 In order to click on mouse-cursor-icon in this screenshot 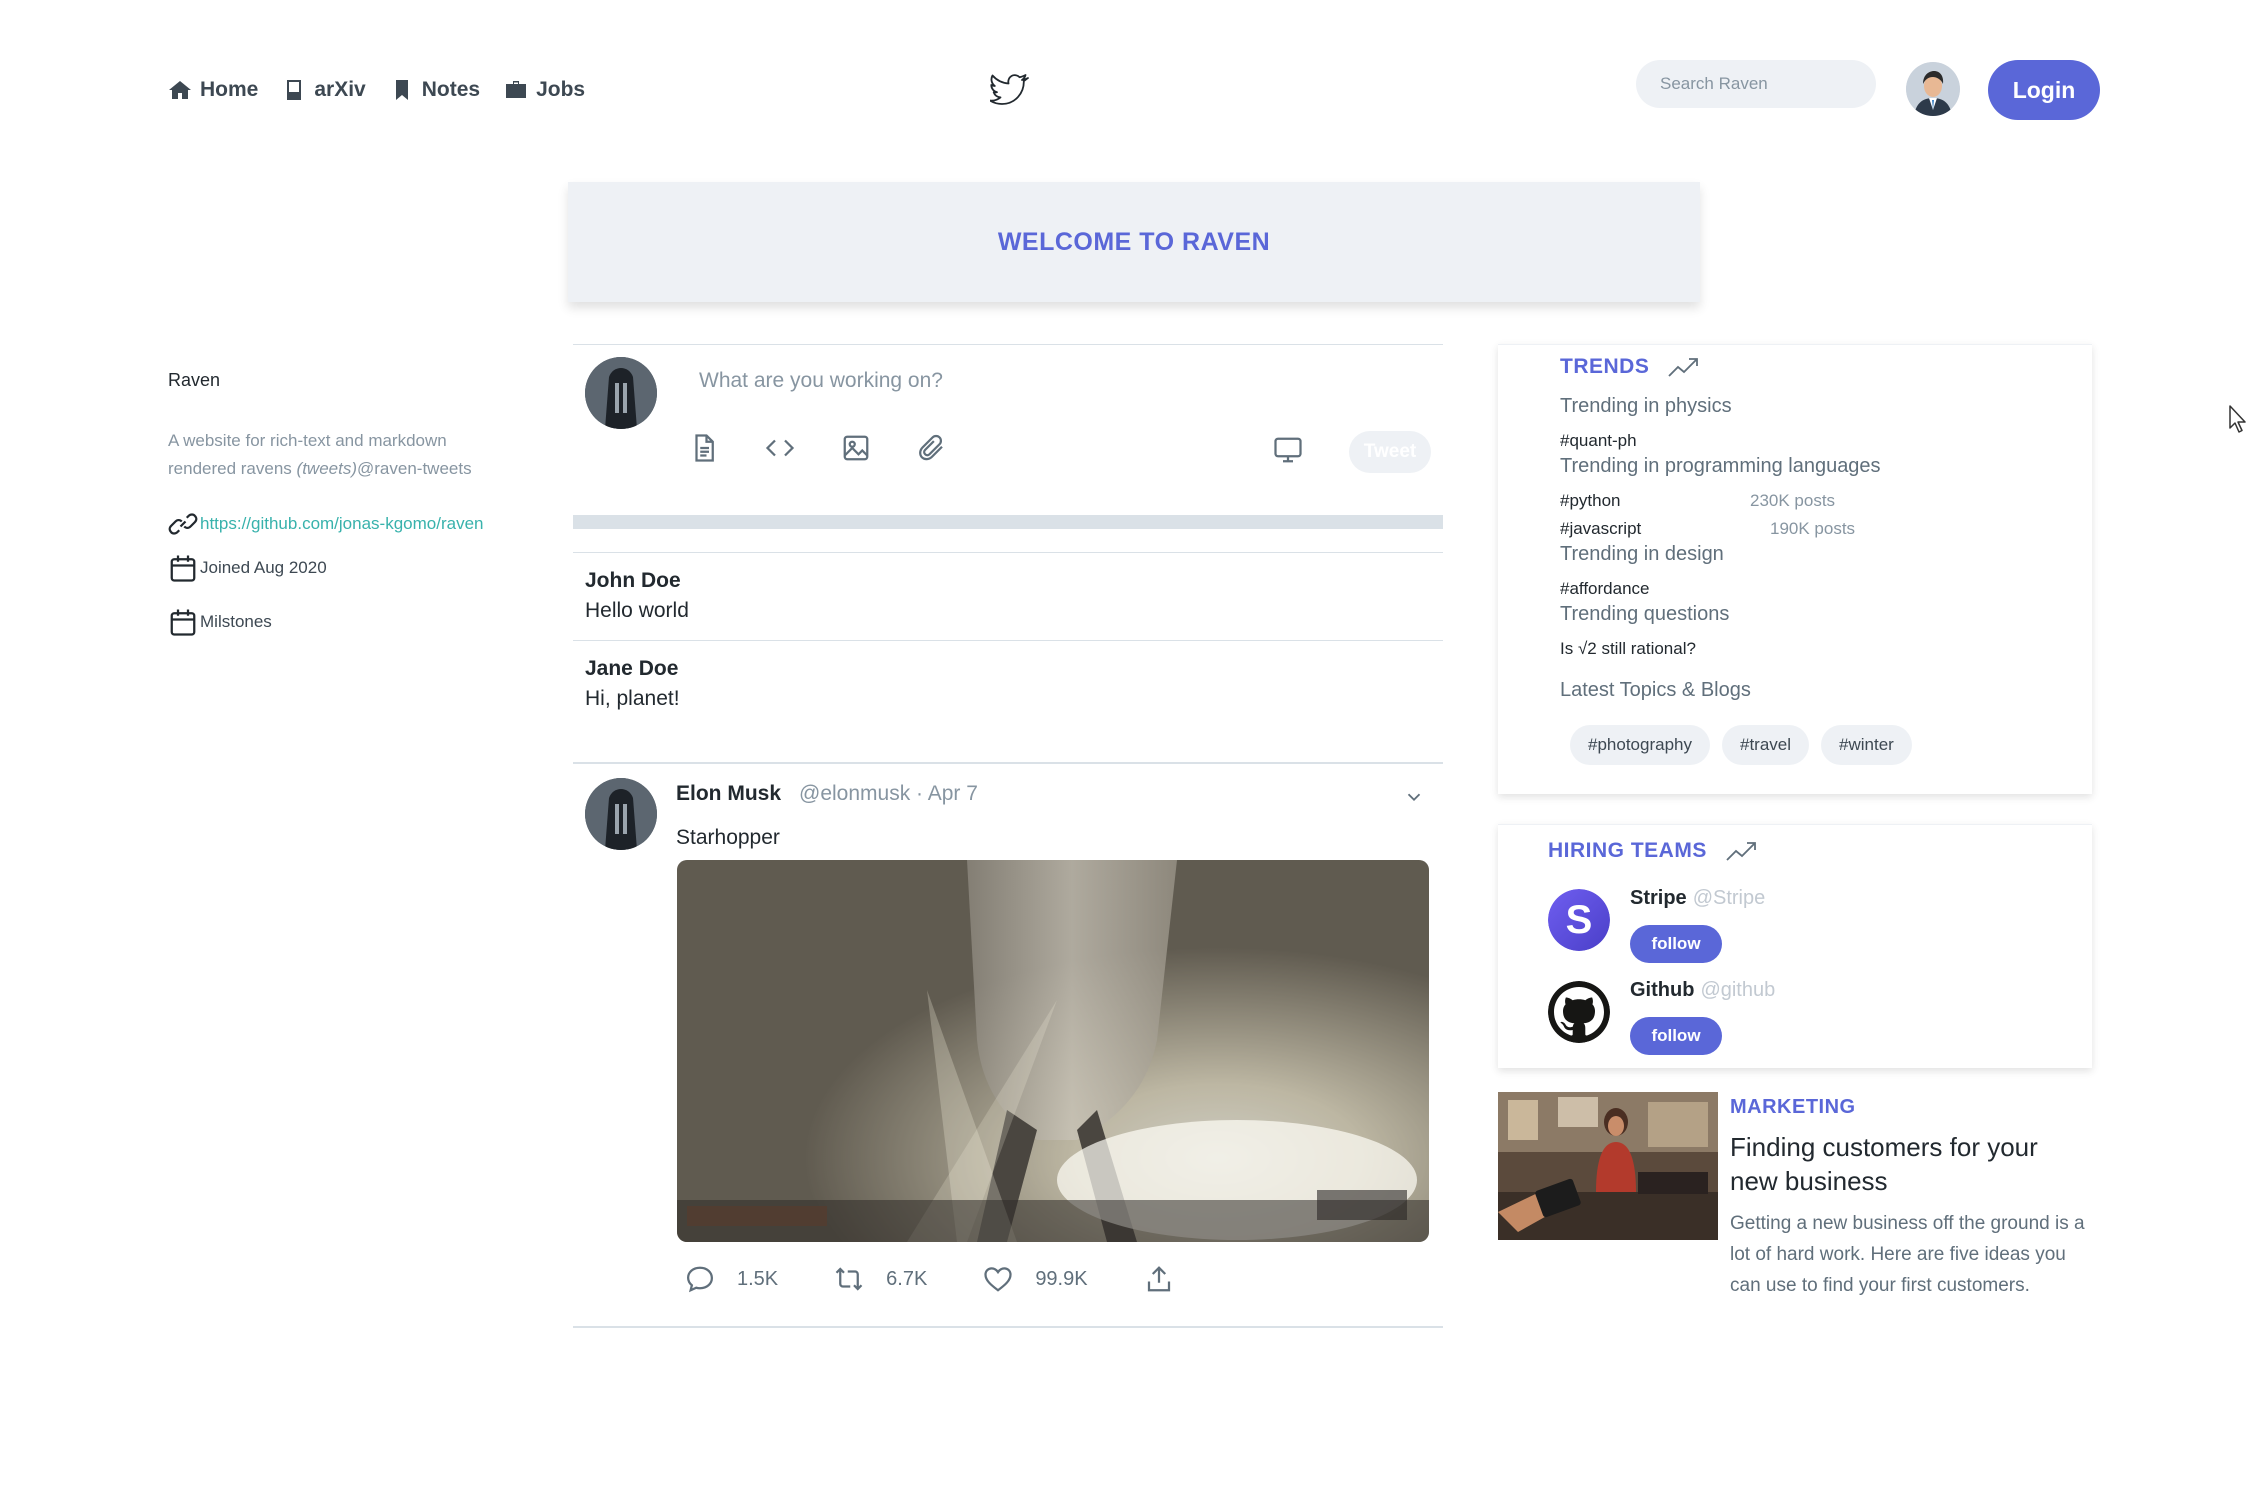, I will do `click(2237, 419)`.